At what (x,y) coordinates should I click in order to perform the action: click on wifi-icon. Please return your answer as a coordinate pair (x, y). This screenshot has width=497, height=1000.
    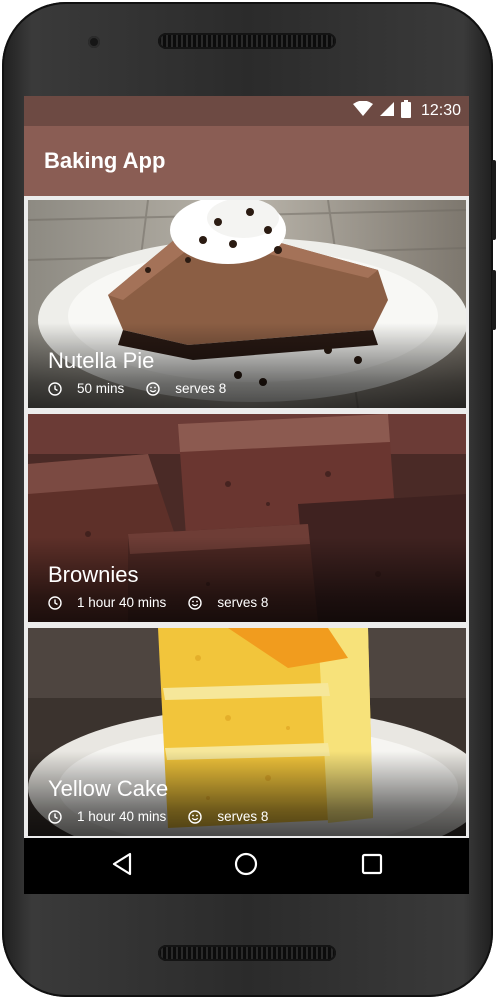
    Looking at the image, I should click on (362, 111).